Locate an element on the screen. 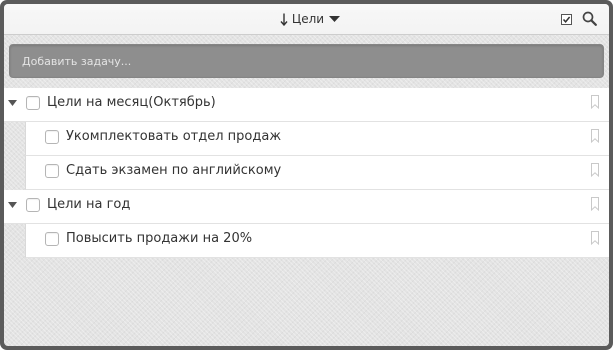 The width and height of the screenshot is (613, 350). group-label: Цели на год is located at coordinates (89, 204).